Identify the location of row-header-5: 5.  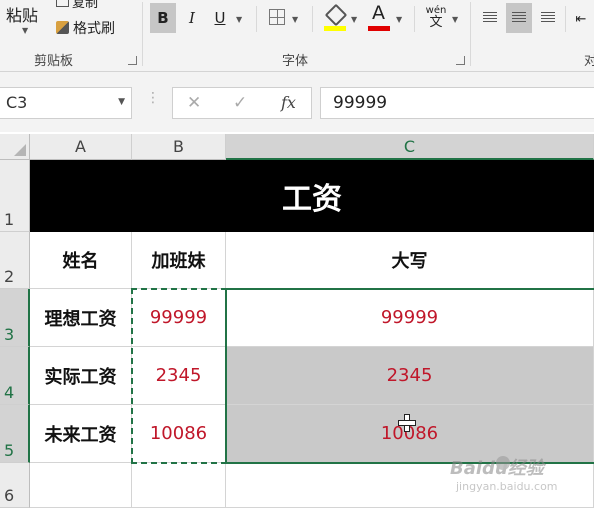
(15, 434).